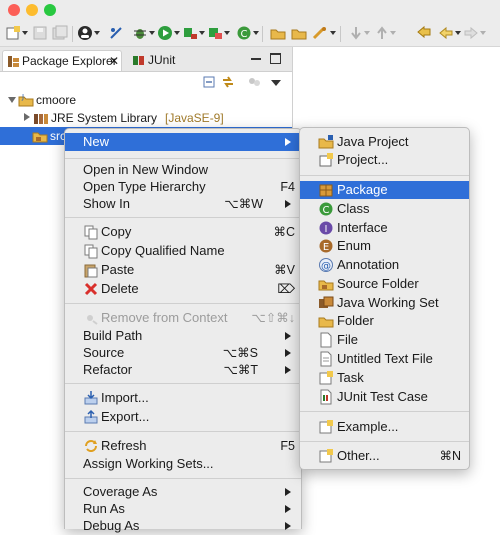 This screenshot has width=500, height=535. What do you see at coordinates (276, 83) in the screenshot?
I see `view-menu-icon` at bounding box center [276, 83].